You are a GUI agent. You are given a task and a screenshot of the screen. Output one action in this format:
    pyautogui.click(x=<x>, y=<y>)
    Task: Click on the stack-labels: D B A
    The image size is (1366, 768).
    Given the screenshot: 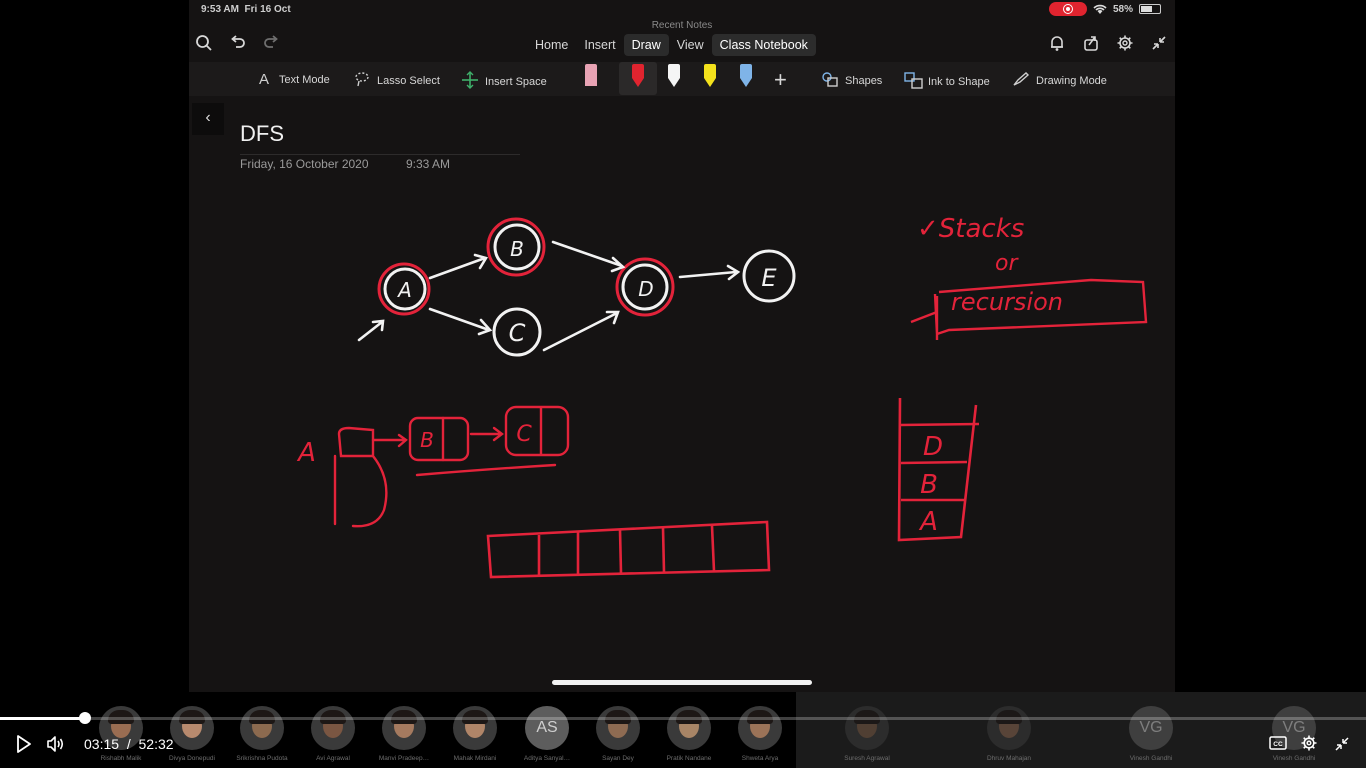 What is the action you would take?
    pyautogui.click(x=930, y=484)
    